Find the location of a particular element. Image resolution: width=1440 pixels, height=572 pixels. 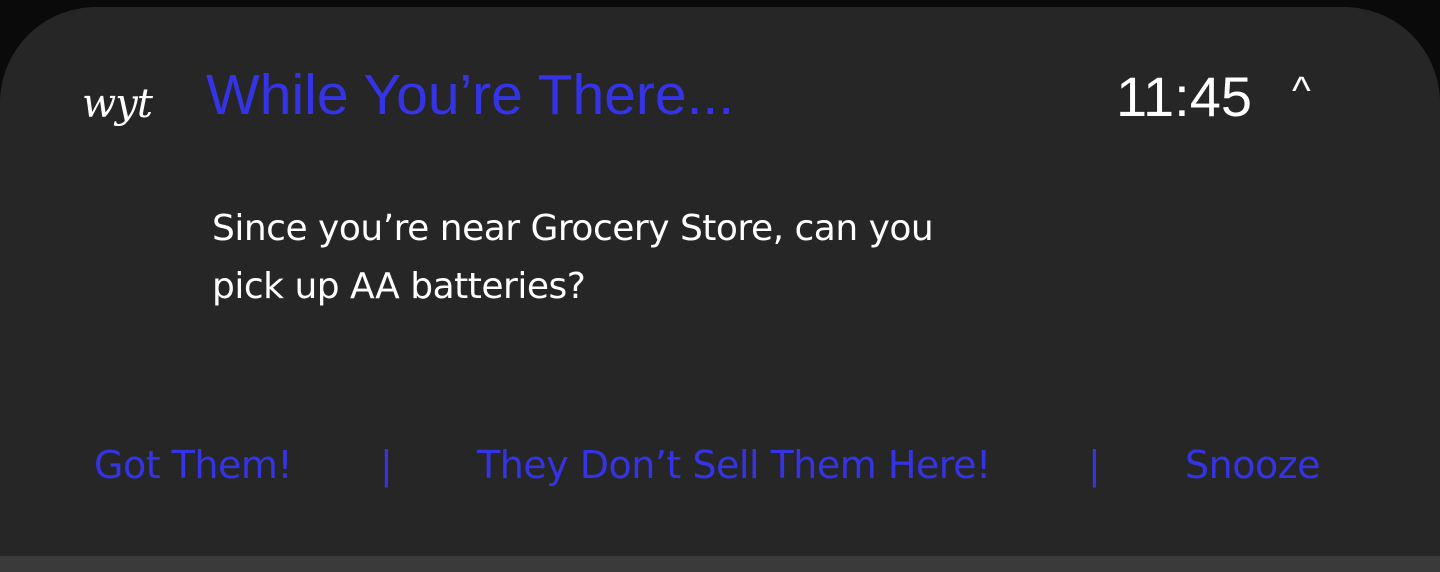

got-them-button: Got Them! is located at coordinates (193, 465).